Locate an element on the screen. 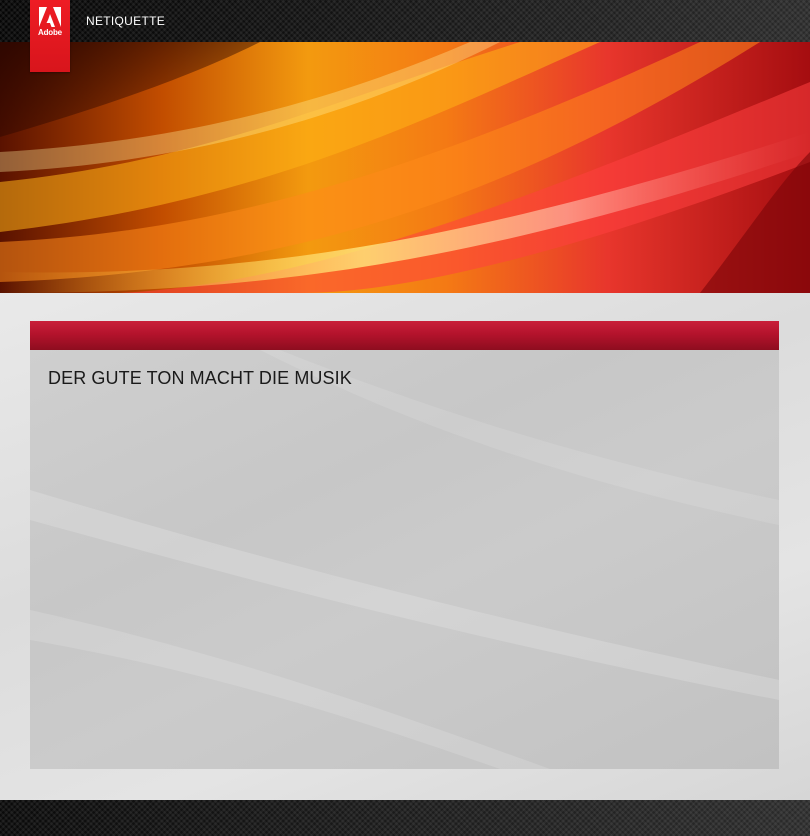  logo-text: Adobe is located at coordinates (50, 32).